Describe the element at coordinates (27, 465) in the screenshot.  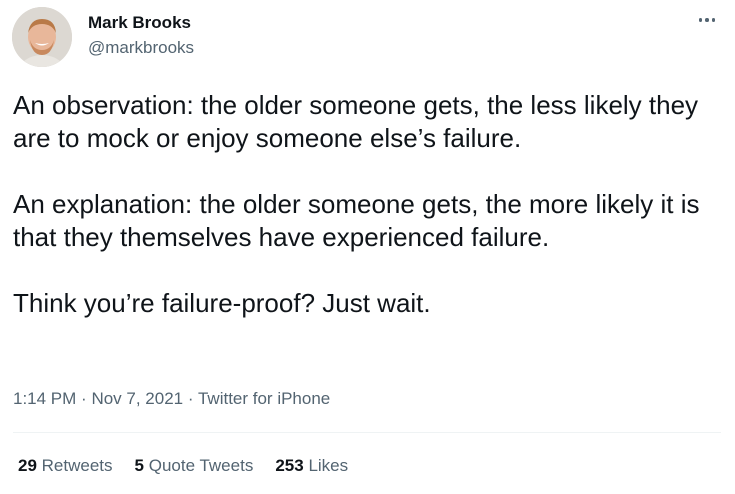
I see `retweets-count: 29` at that location.